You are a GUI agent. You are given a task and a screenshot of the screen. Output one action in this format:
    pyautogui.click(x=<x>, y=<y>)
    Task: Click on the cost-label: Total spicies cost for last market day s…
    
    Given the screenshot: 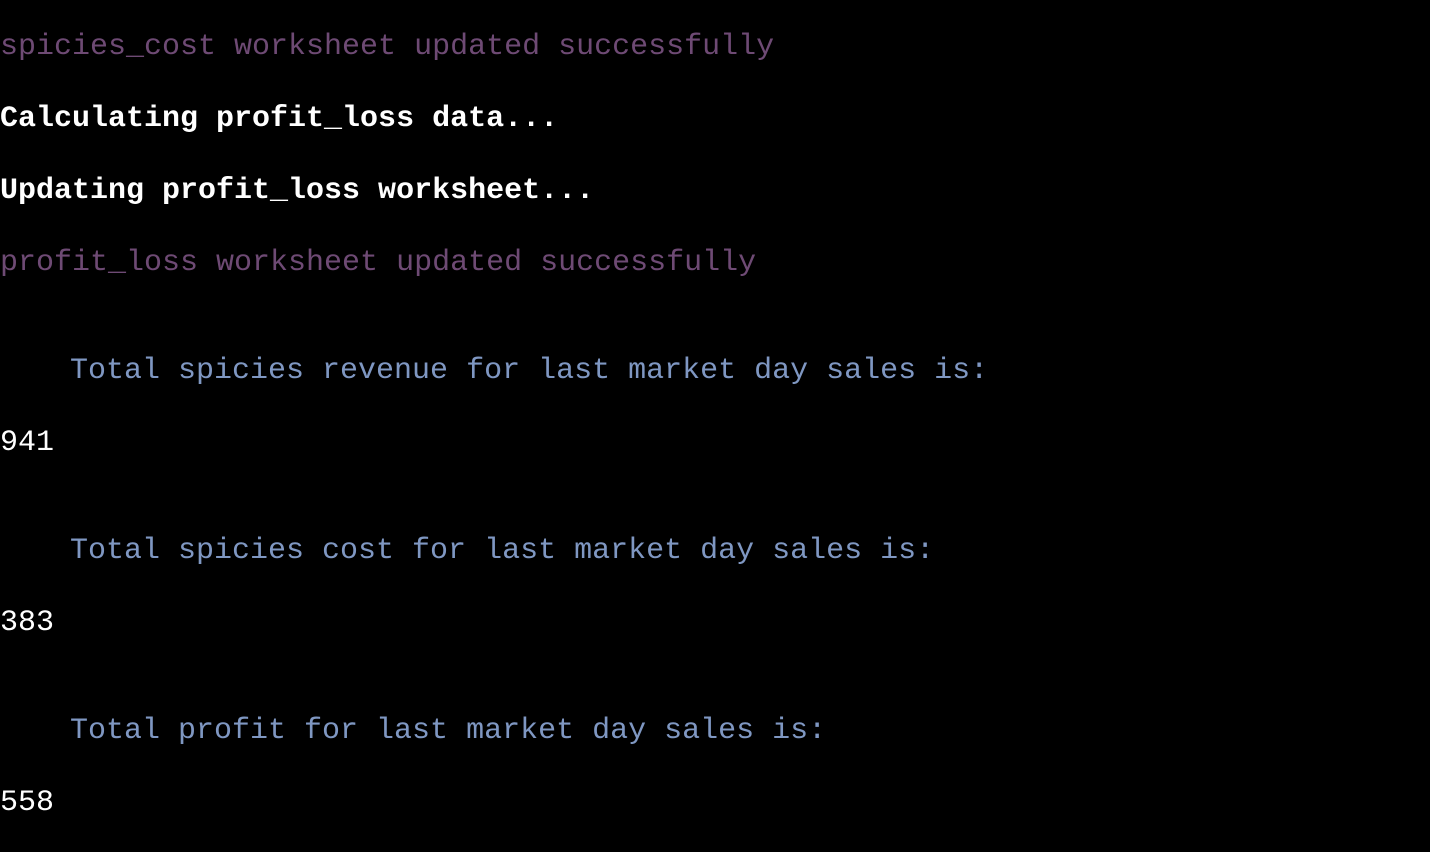 What is the action you would take?
    pyautogui.click(x=502, y=551)
    